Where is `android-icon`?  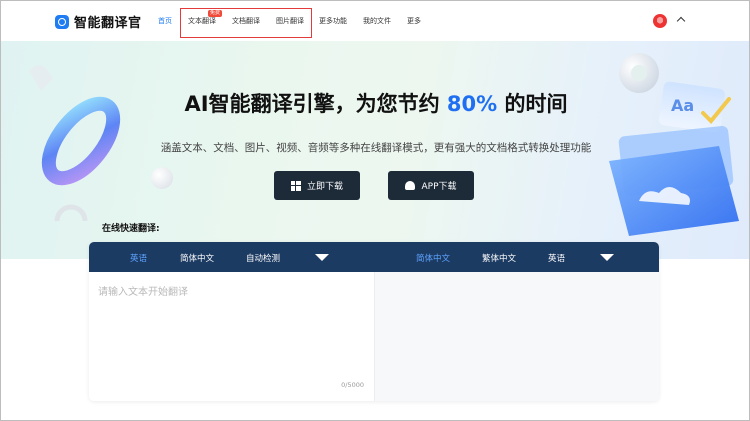 android-icon is located at coordinates (410, 185).